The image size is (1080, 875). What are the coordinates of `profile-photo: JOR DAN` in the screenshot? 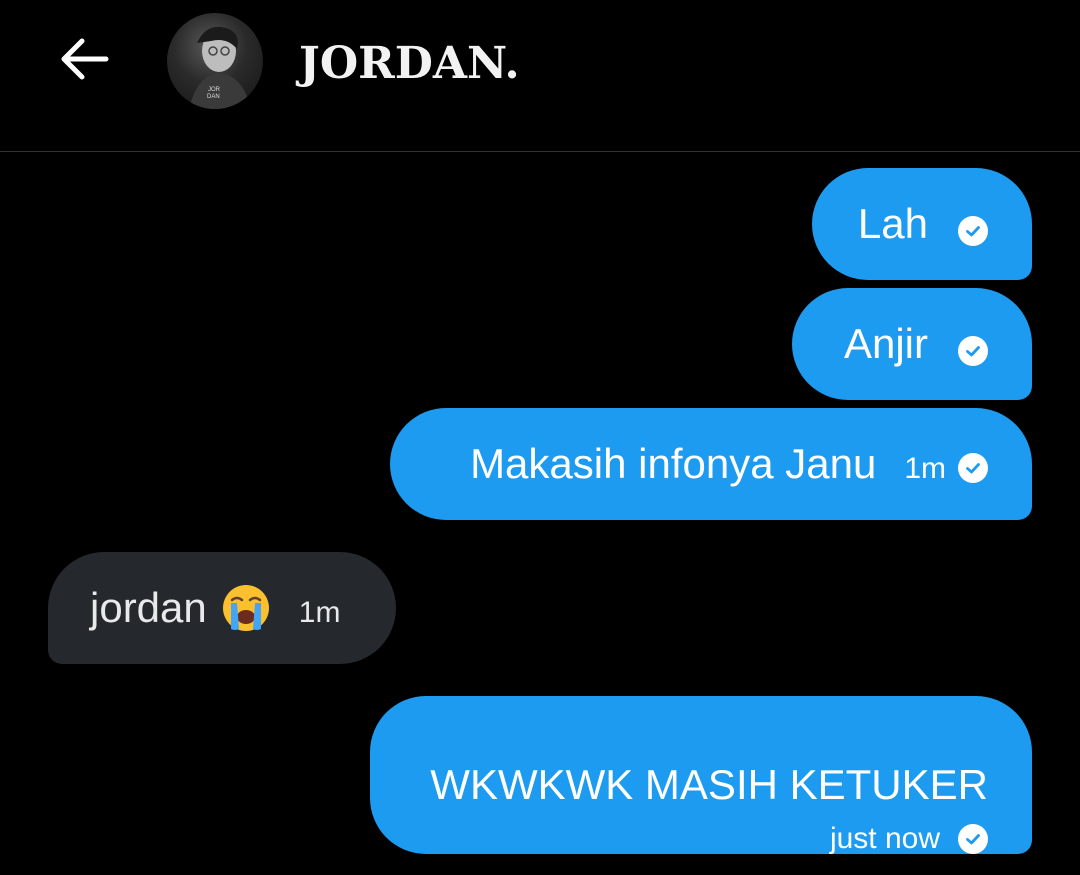 It's located at (220, 67).